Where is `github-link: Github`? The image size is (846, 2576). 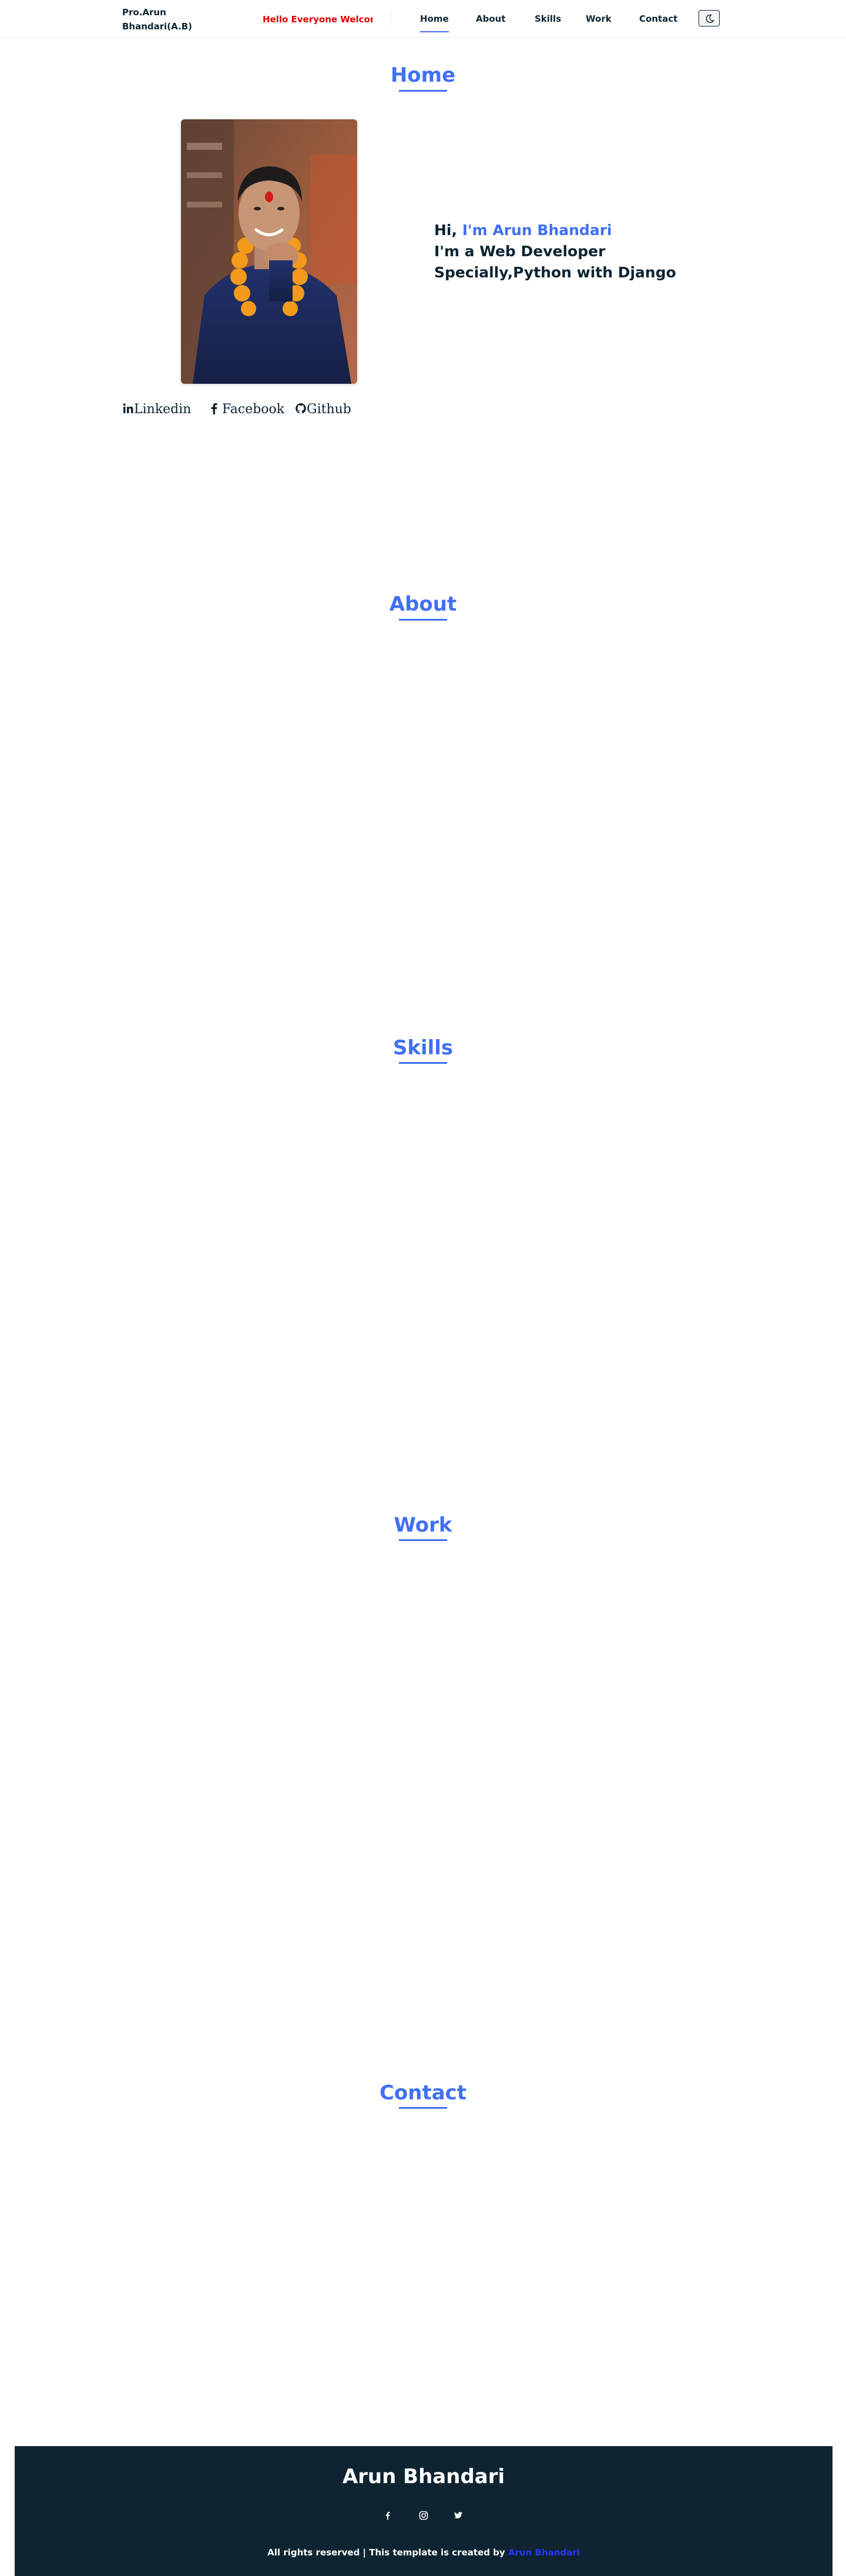
github-link: Github is located at coordinates (323, 409).